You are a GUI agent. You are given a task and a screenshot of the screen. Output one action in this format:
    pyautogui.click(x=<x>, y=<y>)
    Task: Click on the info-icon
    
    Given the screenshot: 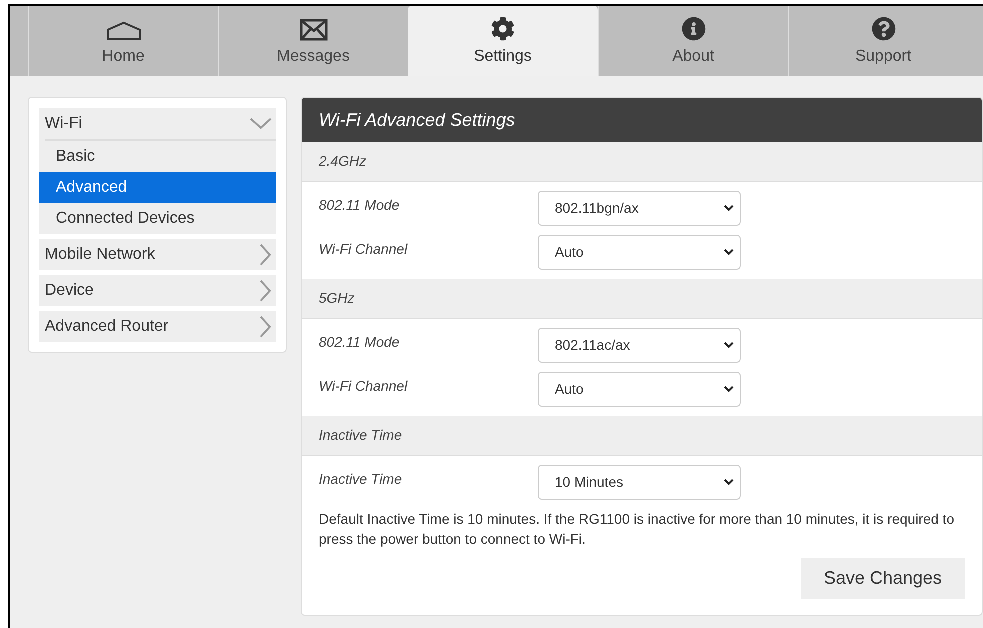 What is the action you would take?
    pyautogui.click(x=694, y=29)
    